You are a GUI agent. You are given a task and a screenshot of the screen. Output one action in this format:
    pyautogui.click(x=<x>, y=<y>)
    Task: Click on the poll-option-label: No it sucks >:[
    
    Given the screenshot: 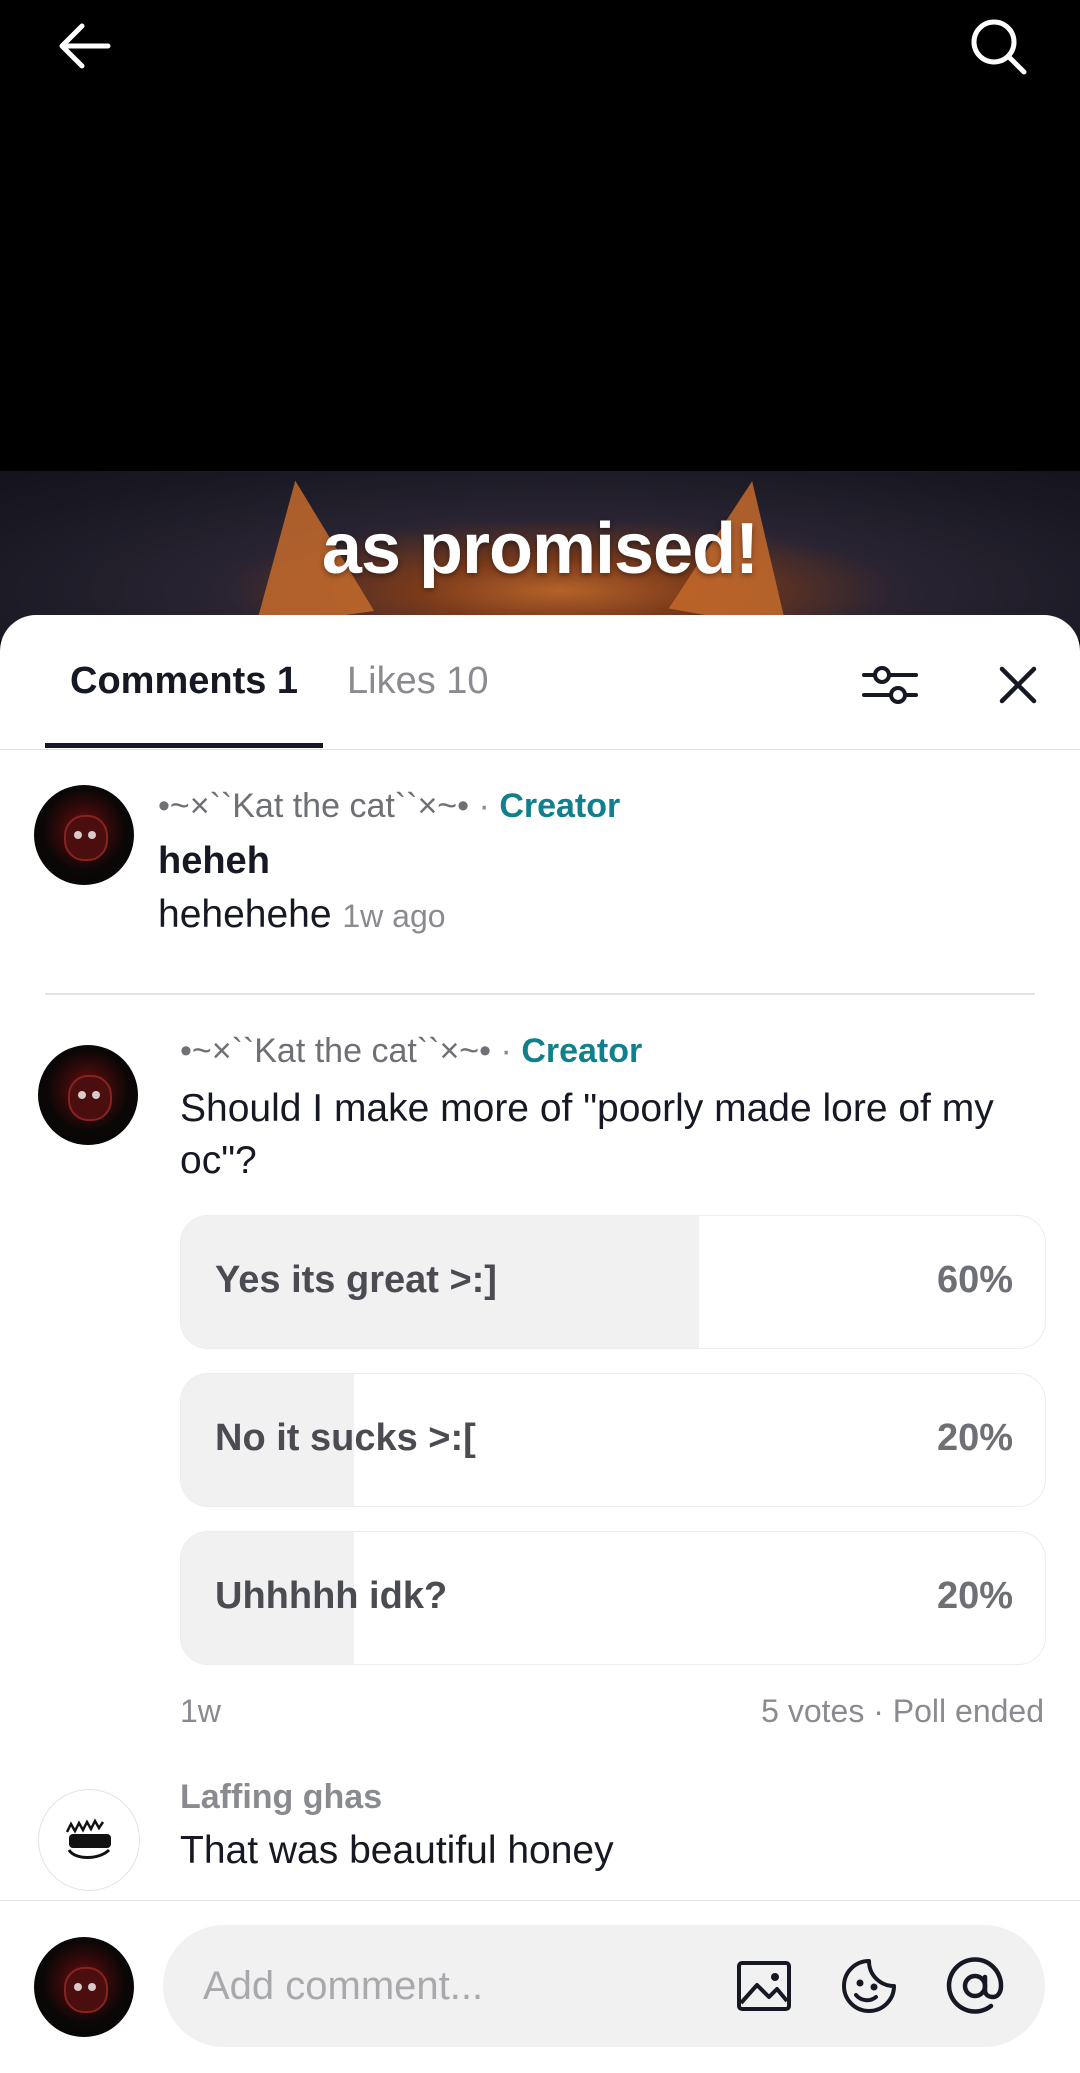 What is the action you would take?
    pyautogui.click(x=345, y=1438)
    